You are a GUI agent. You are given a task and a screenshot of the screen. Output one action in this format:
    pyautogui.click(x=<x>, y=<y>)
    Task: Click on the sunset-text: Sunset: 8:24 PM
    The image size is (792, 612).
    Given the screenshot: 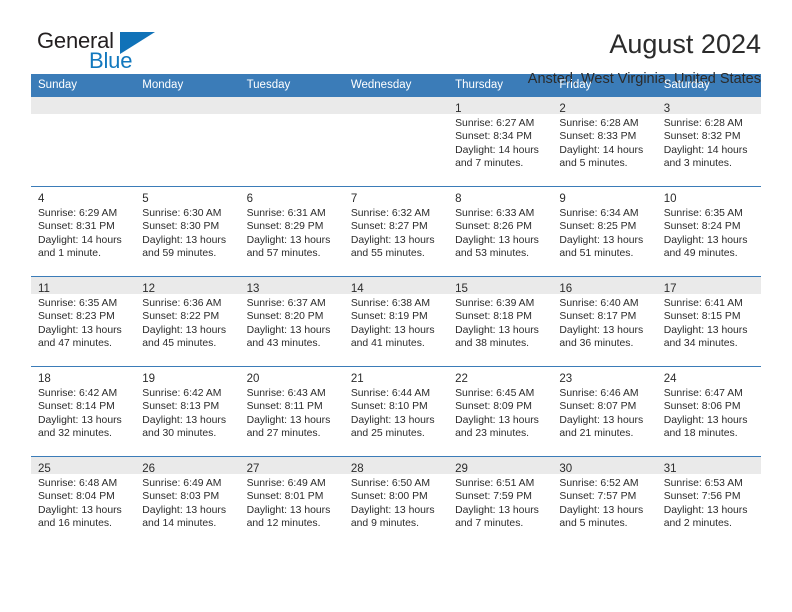 What is the action you would take?
    pyautogui.click(x=702, y=227)
    